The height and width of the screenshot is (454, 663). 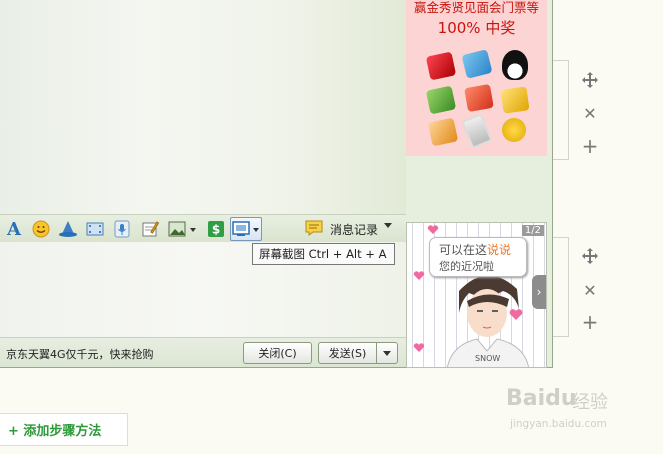 I want to click on send-file-icon: $, so click(x=216, y=229).